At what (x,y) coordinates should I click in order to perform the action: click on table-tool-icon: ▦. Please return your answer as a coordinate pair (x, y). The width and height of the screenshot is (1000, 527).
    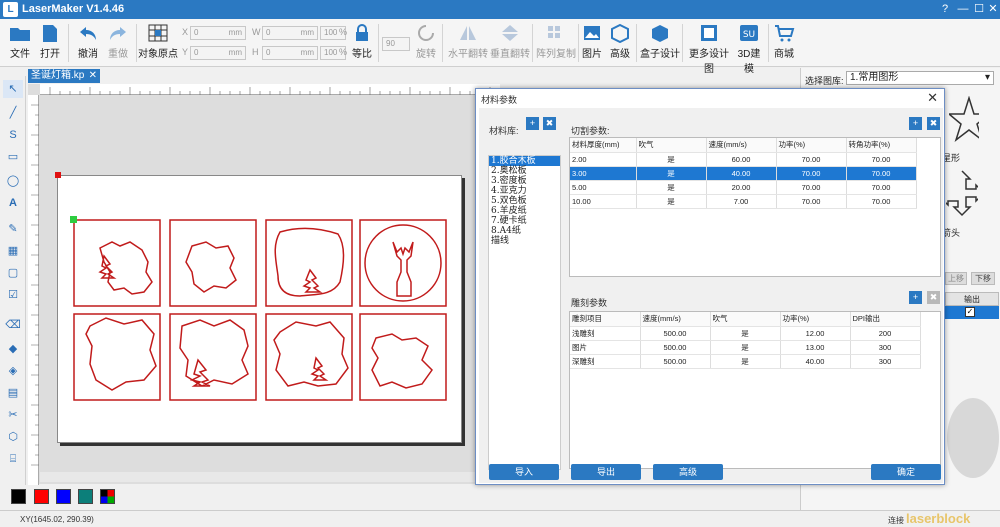
    Looking at the image, I should click on (13, 251).